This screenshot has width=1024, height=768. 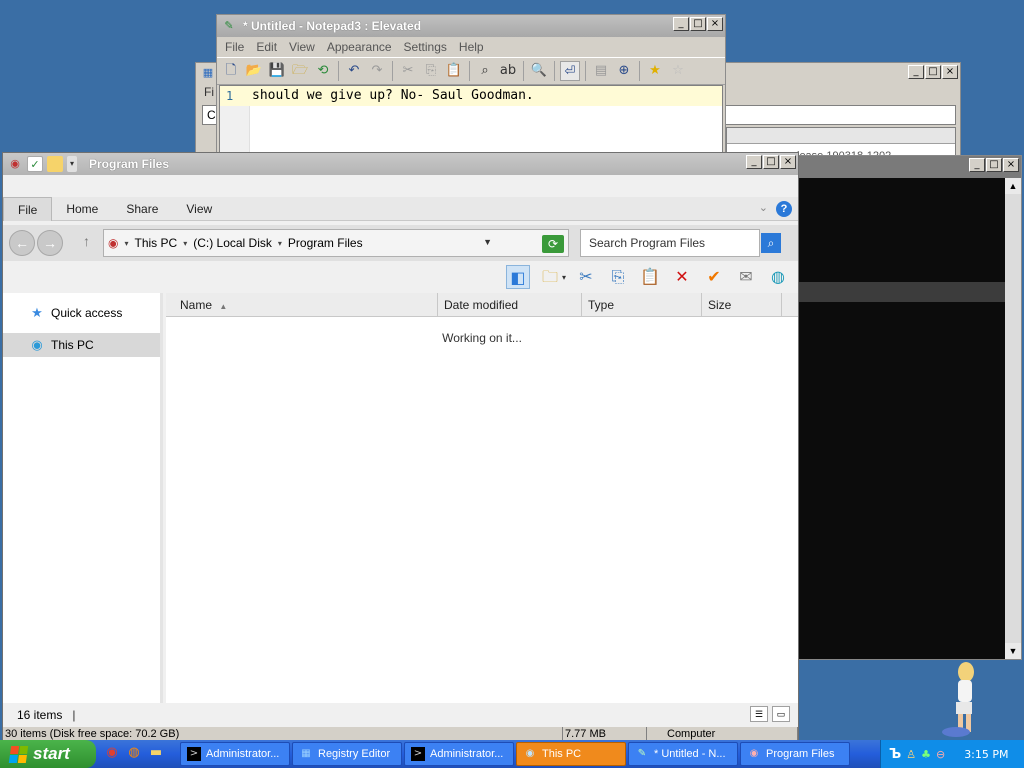 I want to click on zoom-in-icon: ⊕, so click(x=624, y=71).